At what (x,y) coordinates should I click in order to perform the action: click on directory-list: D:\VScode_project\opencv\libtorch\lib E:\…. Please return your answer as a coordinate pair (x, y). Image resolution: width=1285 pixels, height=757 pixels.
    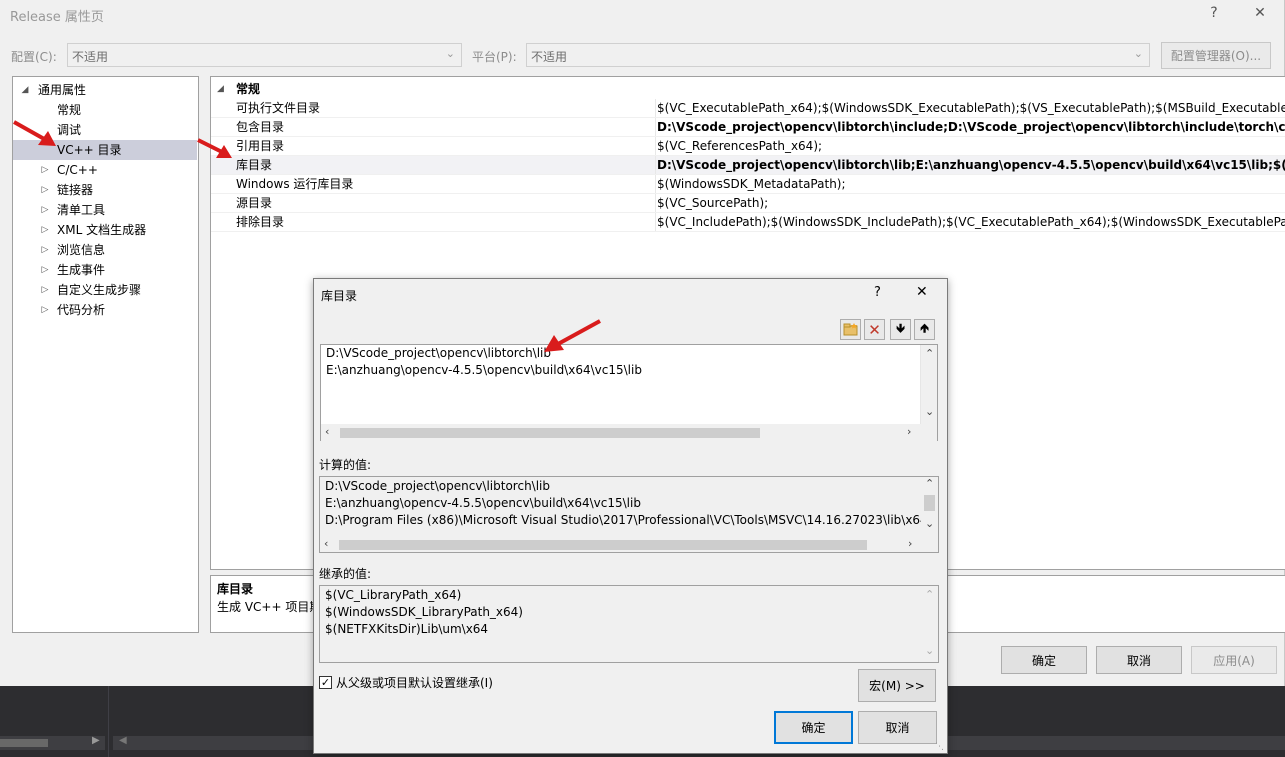
    Looking at the image, I should click on (629, 392).